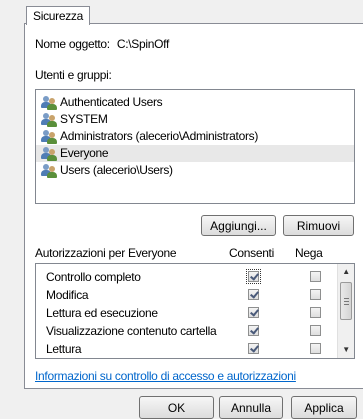 Image resolution: width=363 pixels, height=419 pixels. I want to click on user-group-item: Everyone, so click(195, 153).